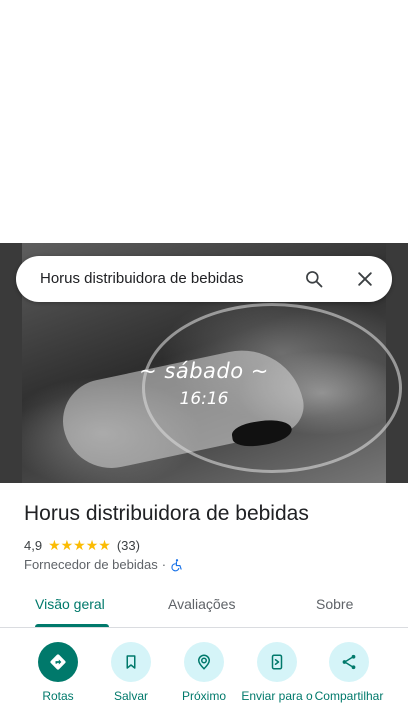 This screenshot has height=726, width=408. I want to click on send-to-phone-button-circle, so click(277, 662).